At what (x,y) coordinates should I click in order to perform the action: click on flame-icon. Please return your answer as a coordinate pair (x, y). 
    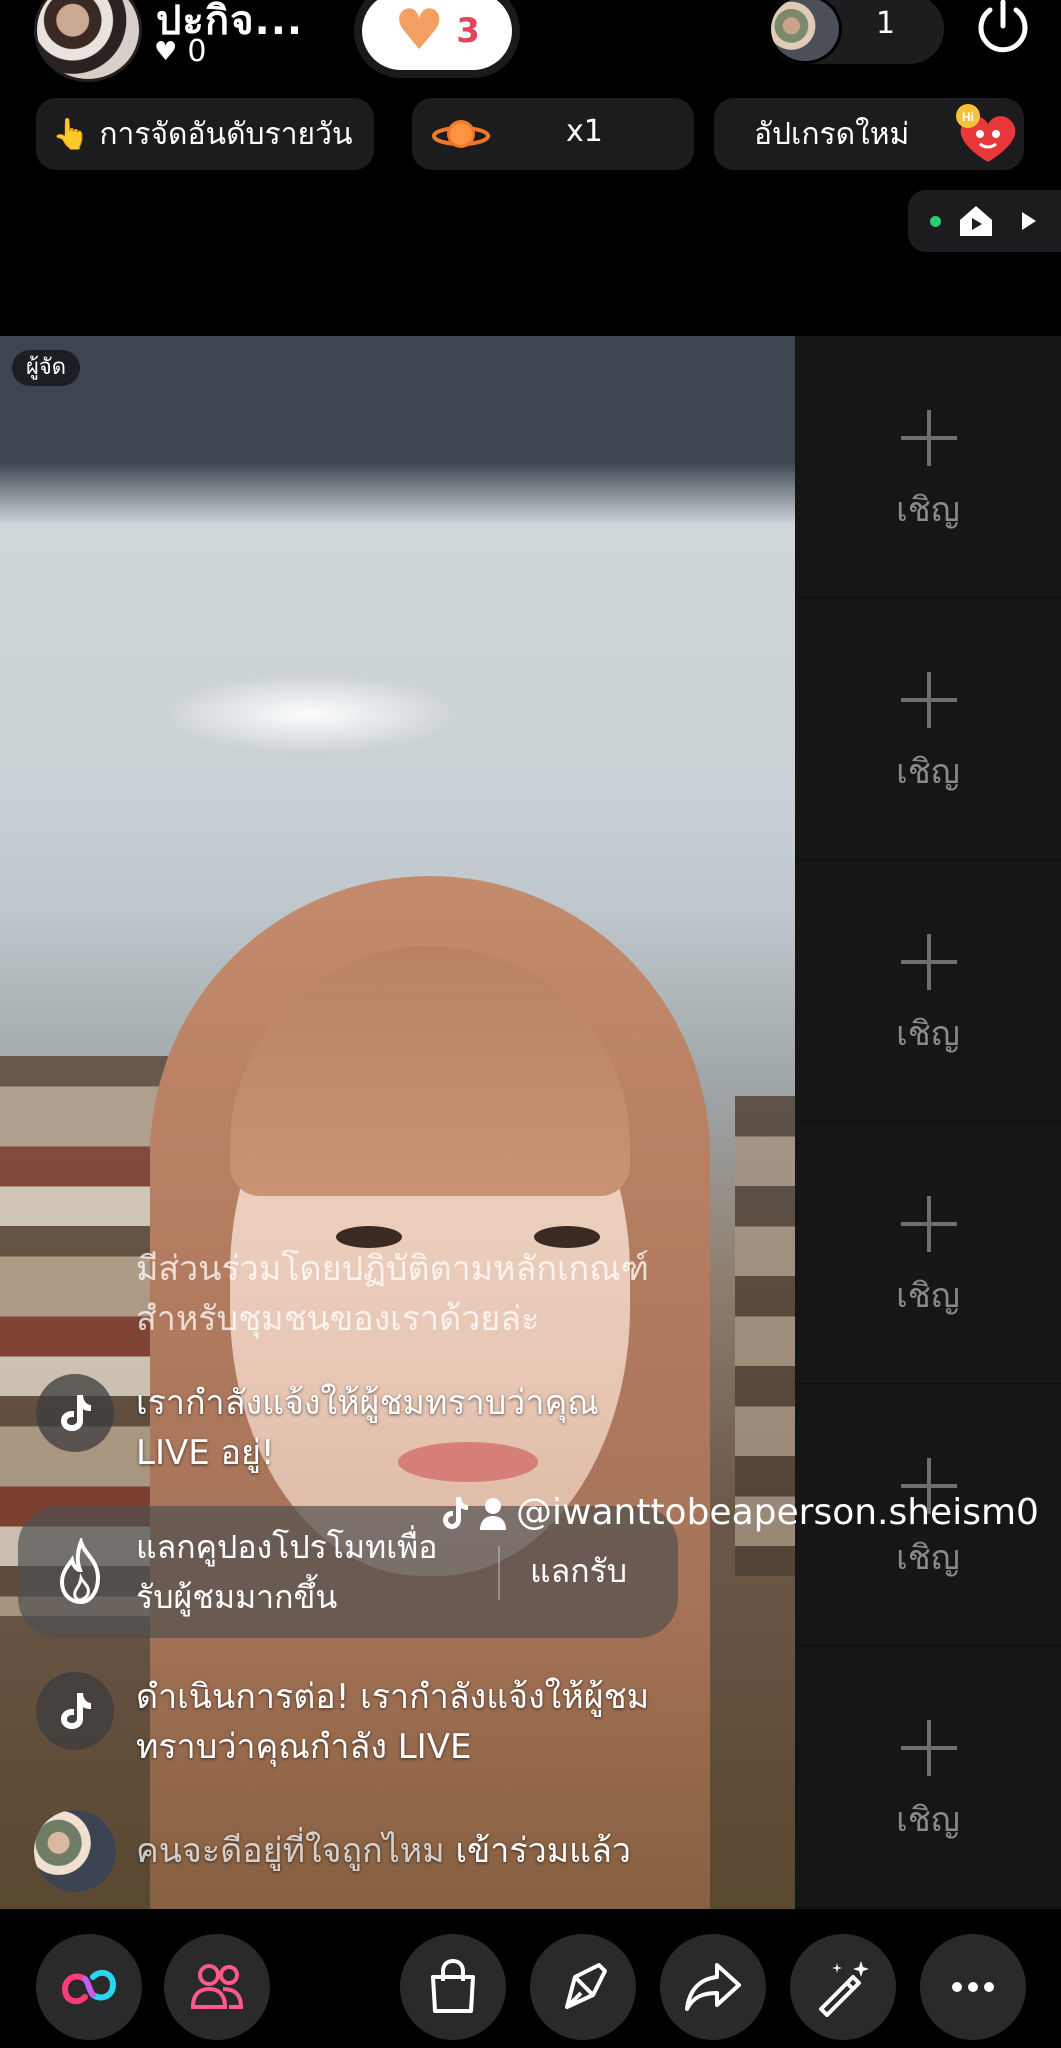
    Looking at the image, I should click on (80, 1571).